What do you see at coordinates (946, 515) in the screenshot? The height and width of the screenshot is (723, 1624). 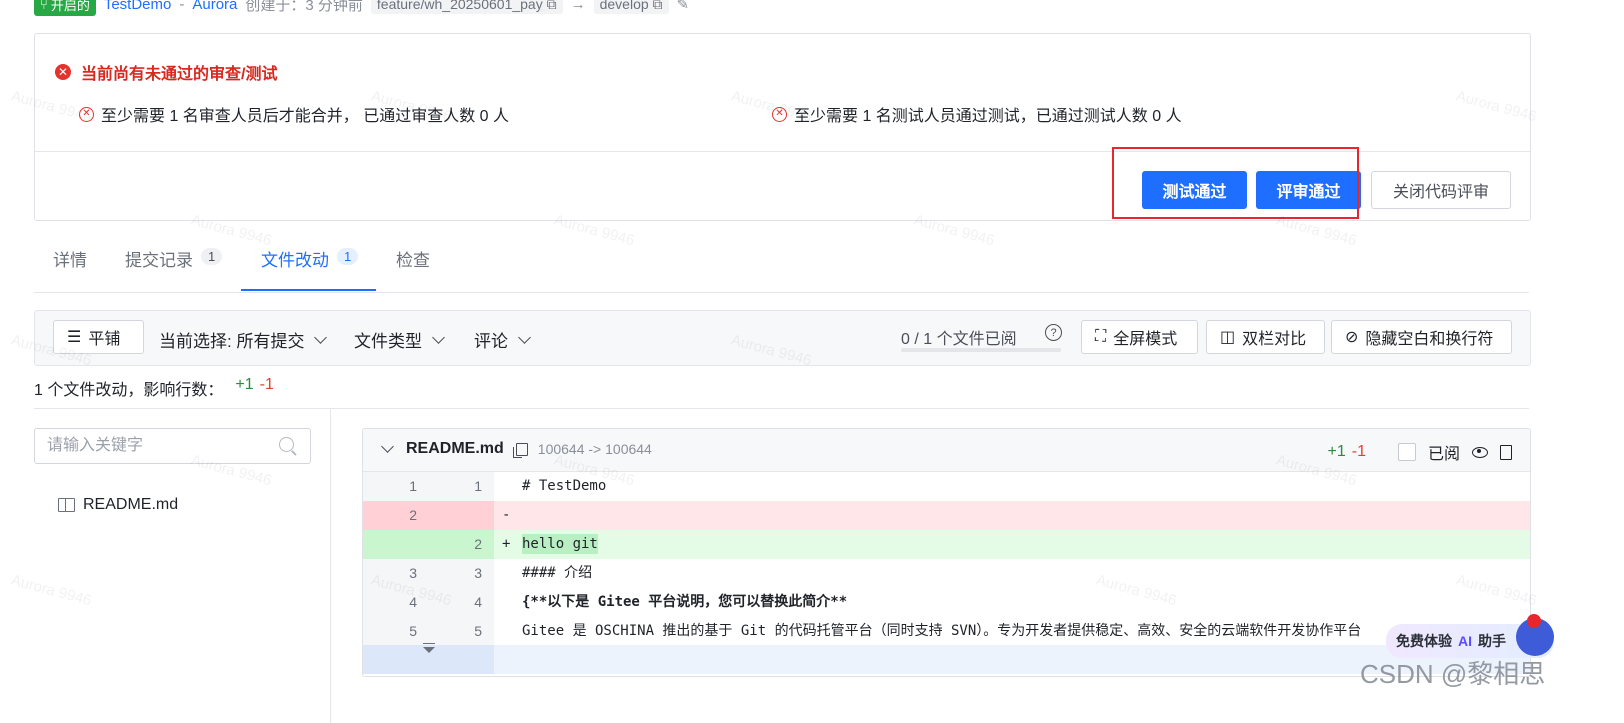 I see `diff-line: 2-` at bounding box center [946, 515].